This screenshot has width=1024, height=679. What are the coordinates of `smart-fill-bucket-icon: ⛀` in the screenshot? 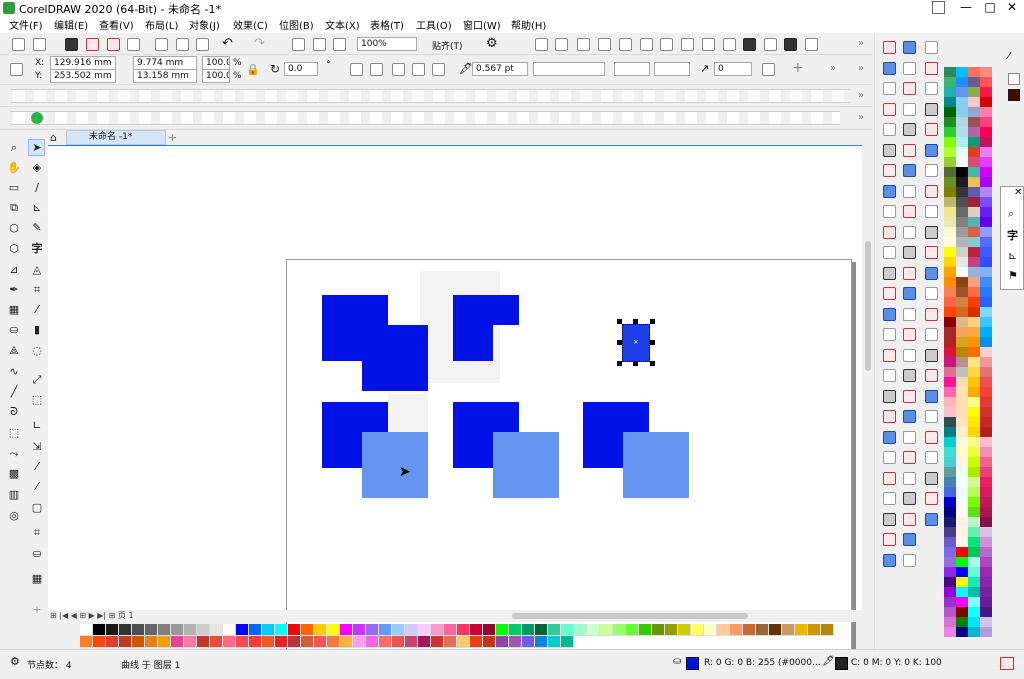 It's located at (37, 554).